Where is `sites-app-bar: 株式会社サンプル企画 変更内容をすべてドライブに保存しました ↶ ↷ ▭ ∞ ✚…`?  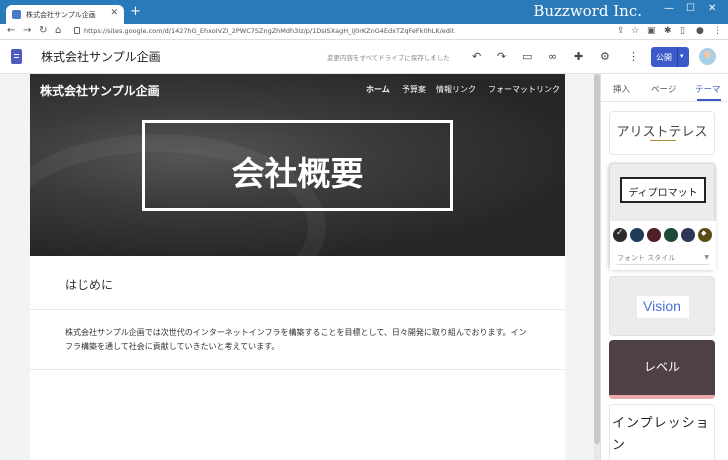 sites-app-bar: 株式会社サンプル企画 変更内容をすべてドライブに保存しました ↶ ↷ ▭ ∞ ✚… is located at coordinates (364, 57).